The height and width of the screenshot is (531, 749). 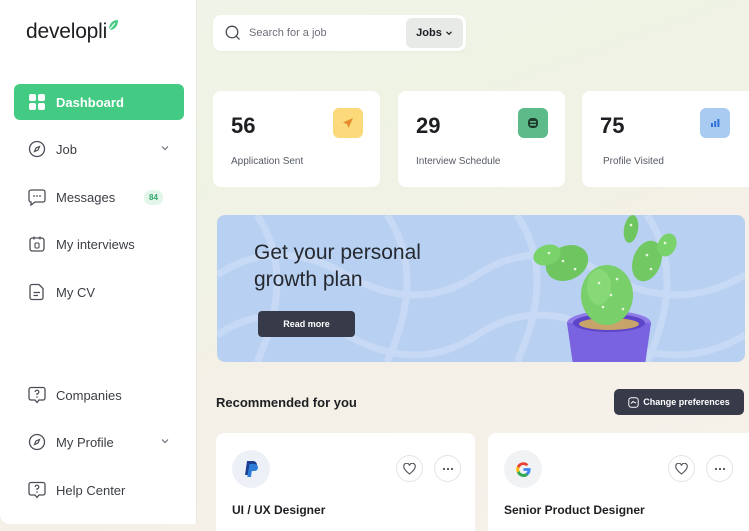 What do you see at coordinates (337, 266) in the screenshot?
I see `banner-title: Get your personal growth plan` at bounding box center [337, 266].